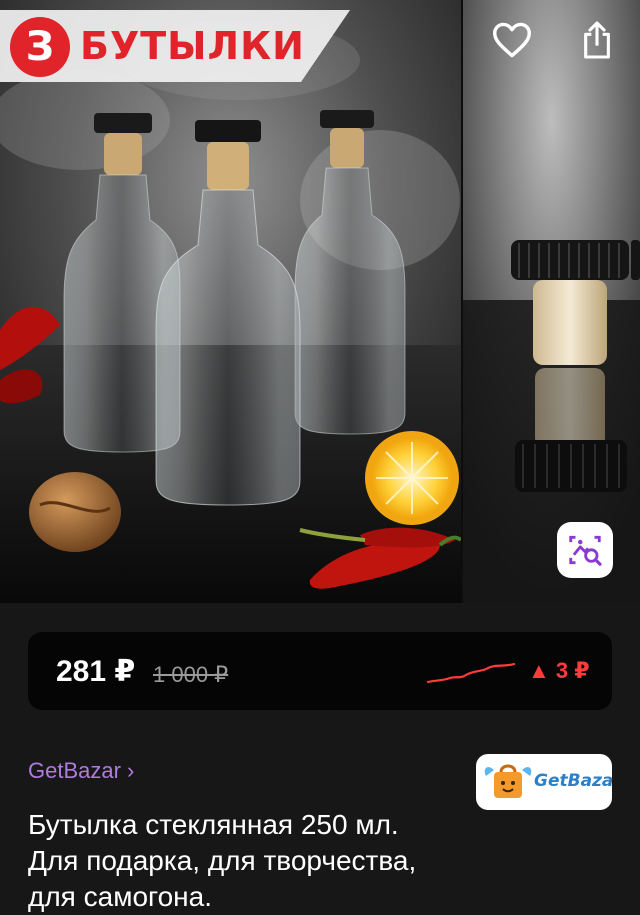 This screenshot has height=915, width=640. Describe the element at coordinates (559, 670) in the screenshot. I see `price-change: ▲ 3 ₽` at that location.